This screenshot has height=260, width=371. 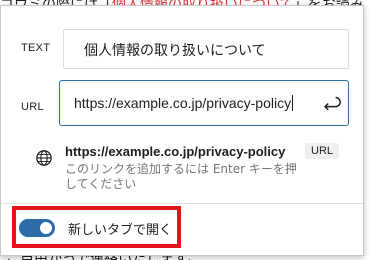 I want to click on toggle-knob, so click(x=46, y=228).